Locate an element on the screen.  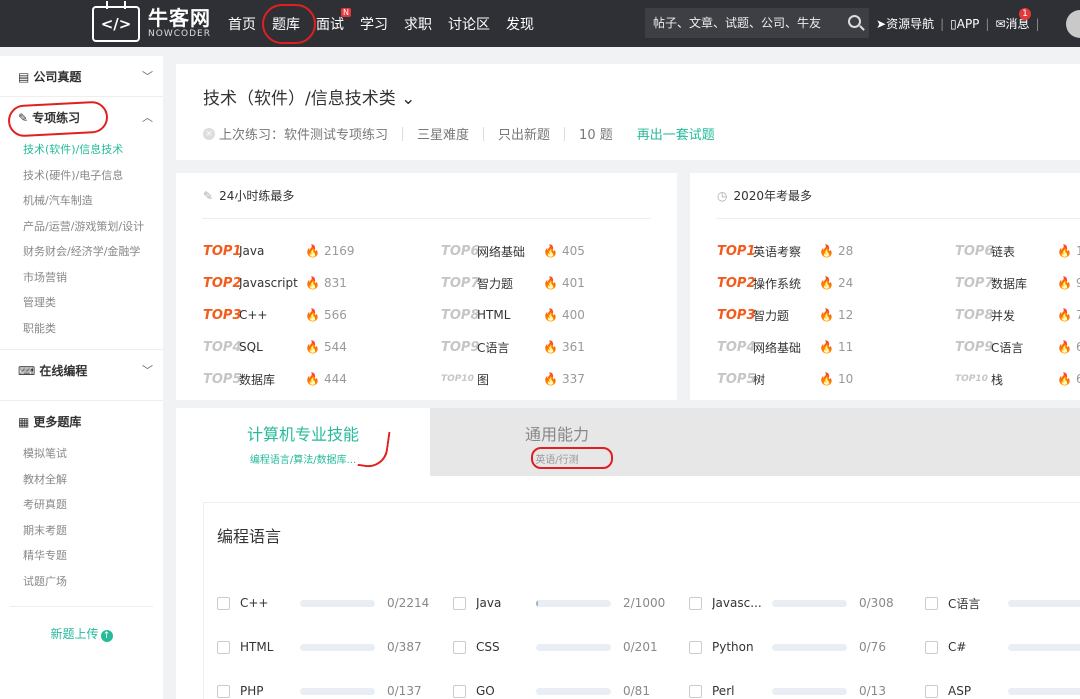
tab-general-ability: 通用能力 英语/行测 is located at coordinates (557, 442).